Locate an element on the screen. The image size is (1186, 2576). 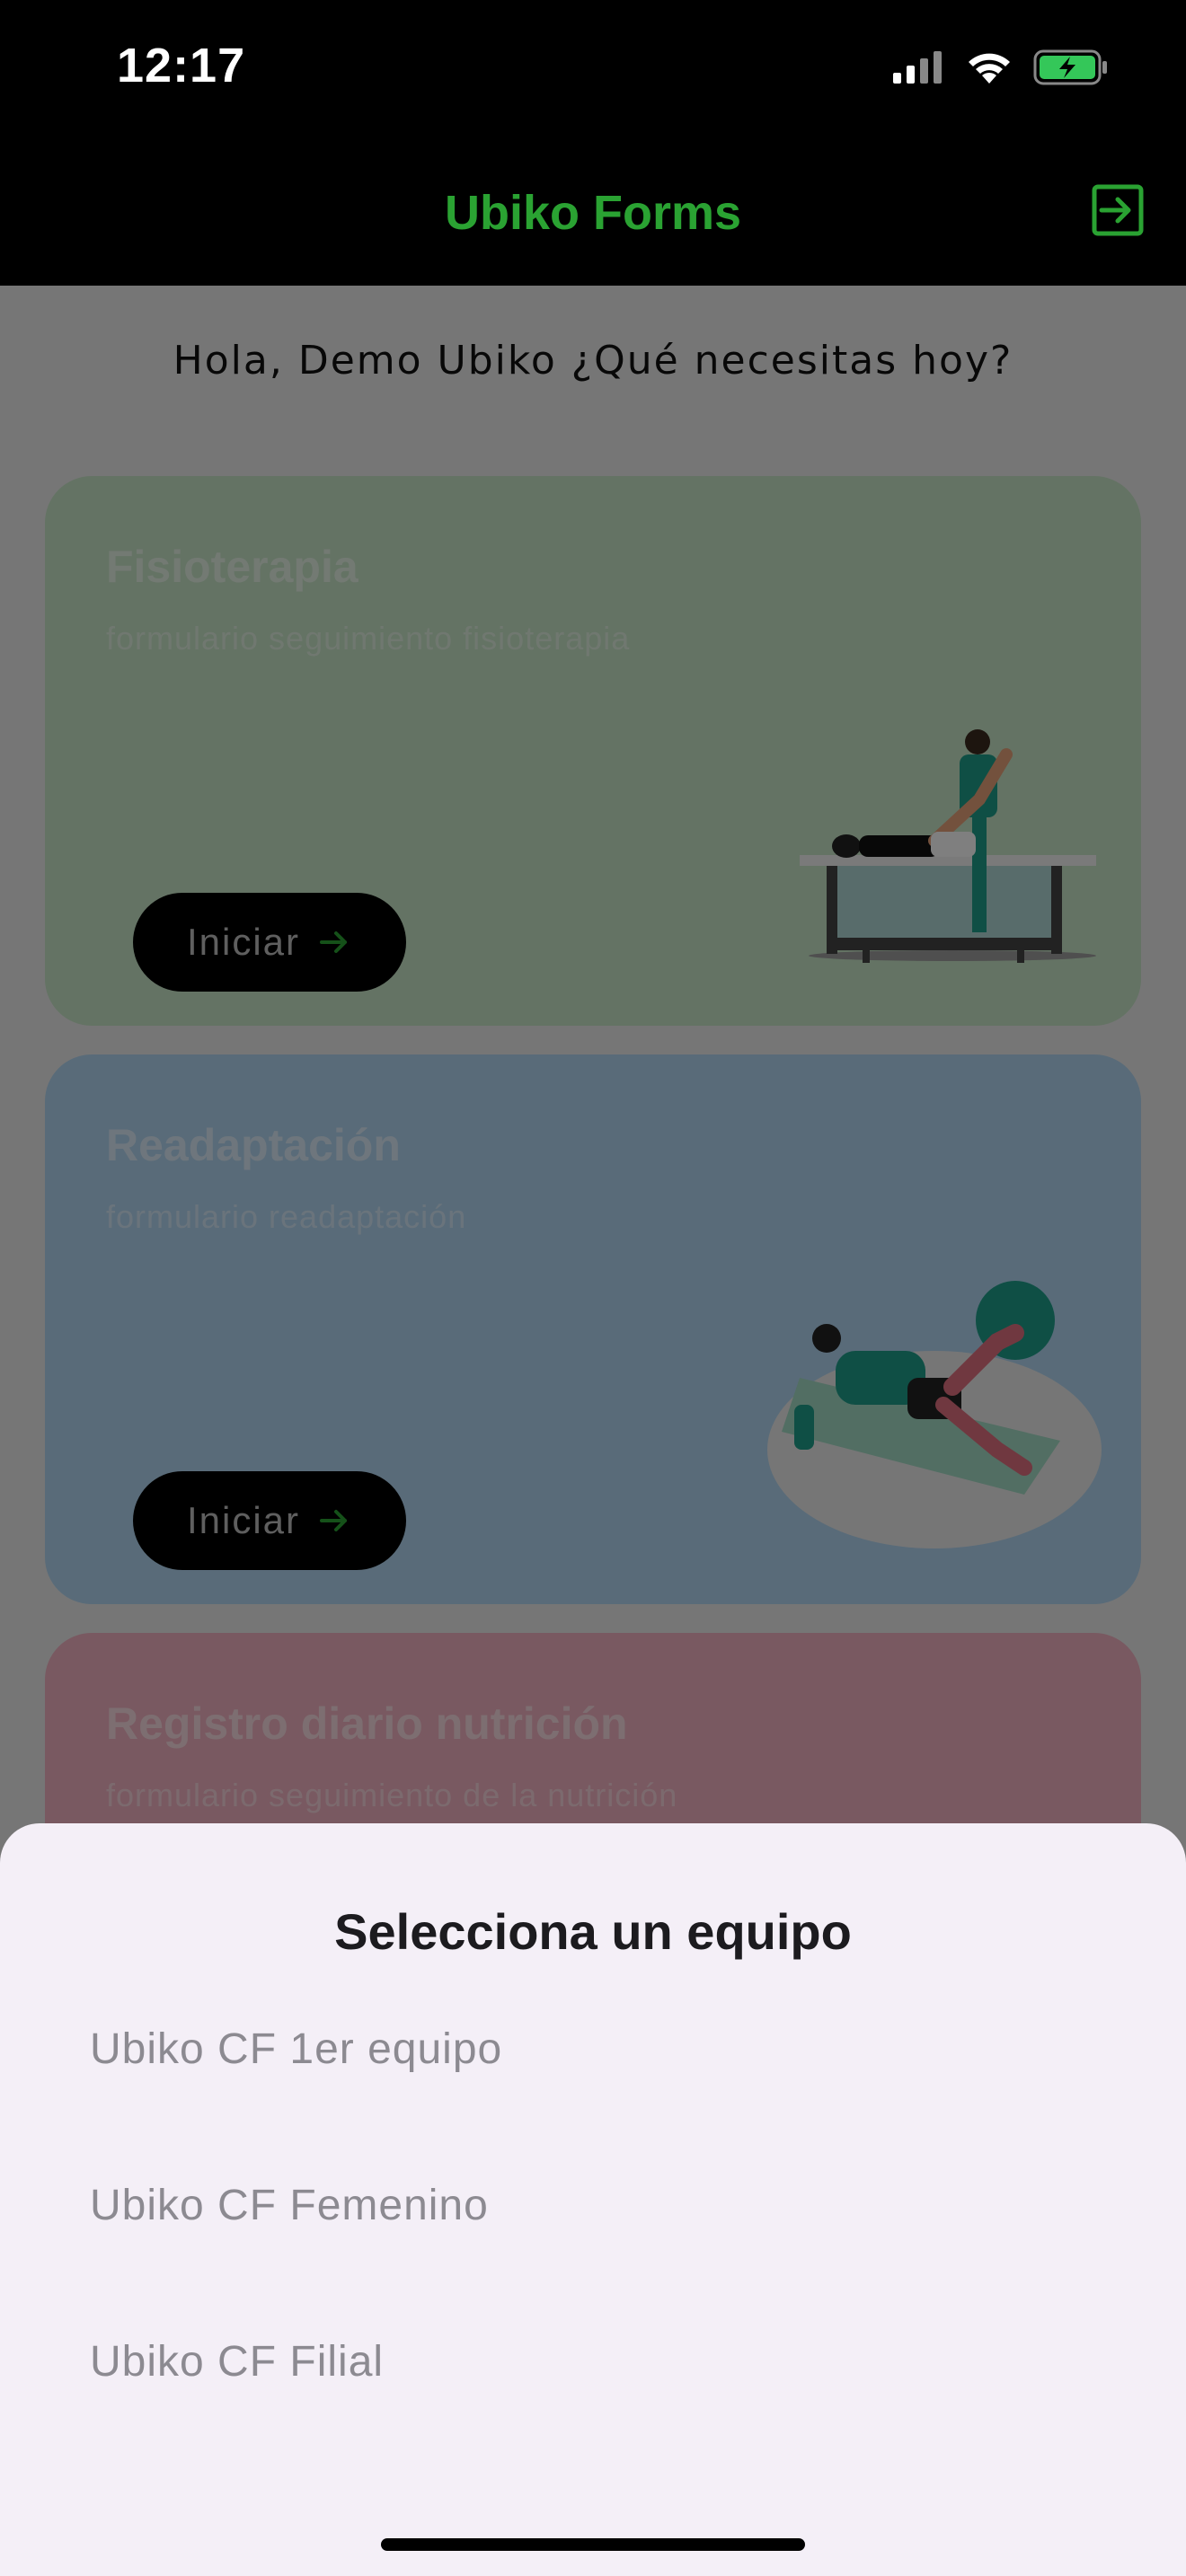
app-bar: Ubiko Forms is located at coordinates (593, 210).